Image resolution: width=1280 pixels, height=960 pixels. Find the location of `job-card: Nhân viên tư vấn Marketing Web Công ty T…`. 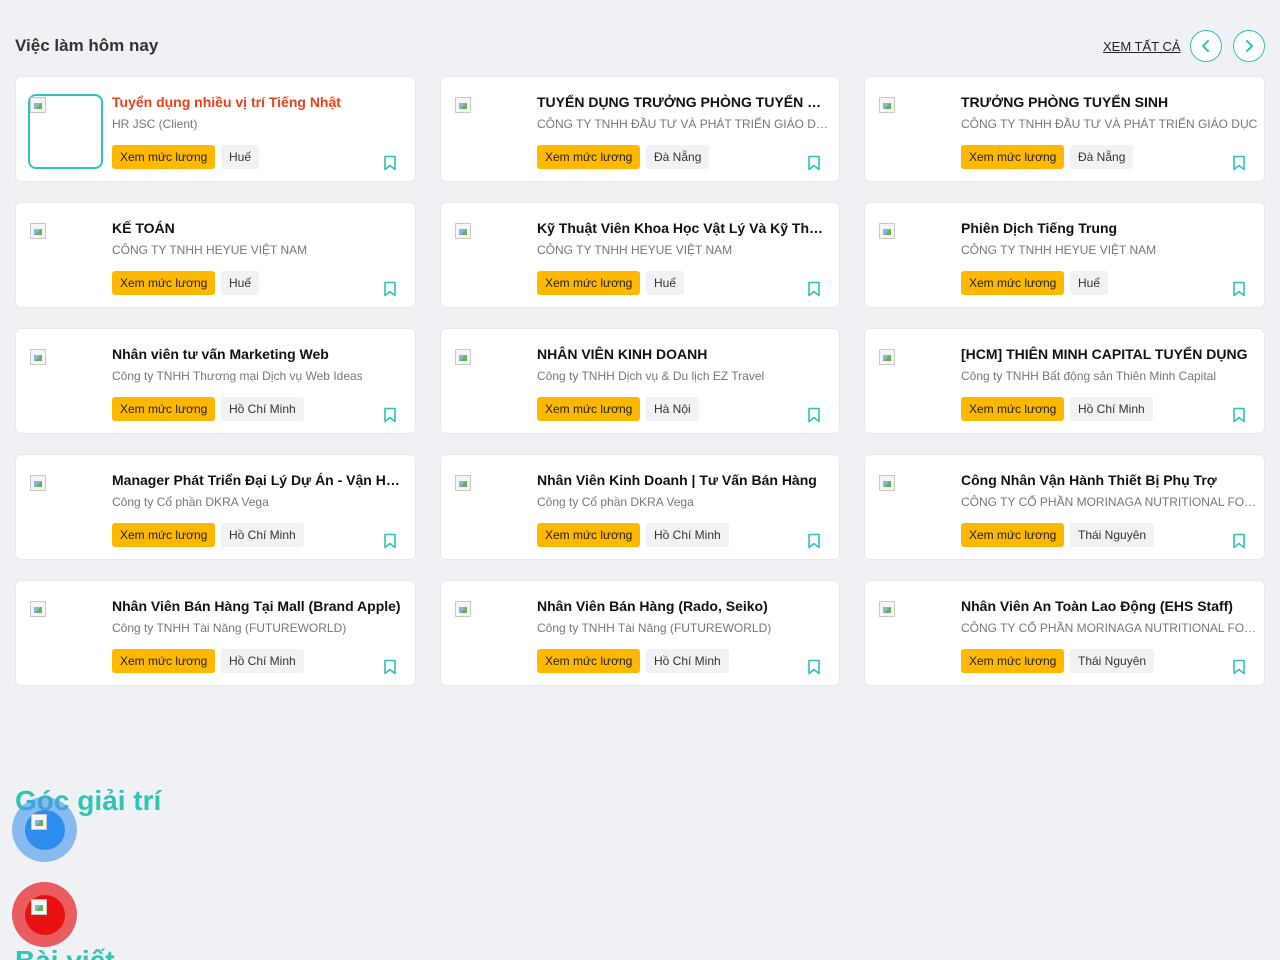

job-card: Nhân viên tư vấn Marketing Web Công ty T… is located at coordinates (215, 381).